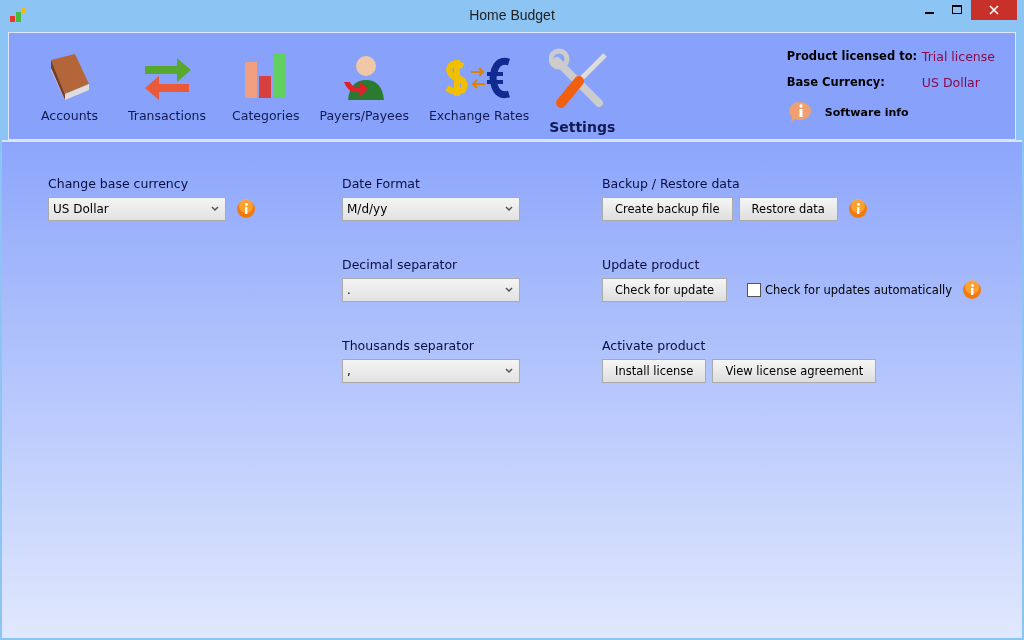 This screenshot has height=640, width=1024. What do you see at coordinates (958, 56) in the screenshot?
I see `license-value: Trial license` at bounding box center [958, 56].